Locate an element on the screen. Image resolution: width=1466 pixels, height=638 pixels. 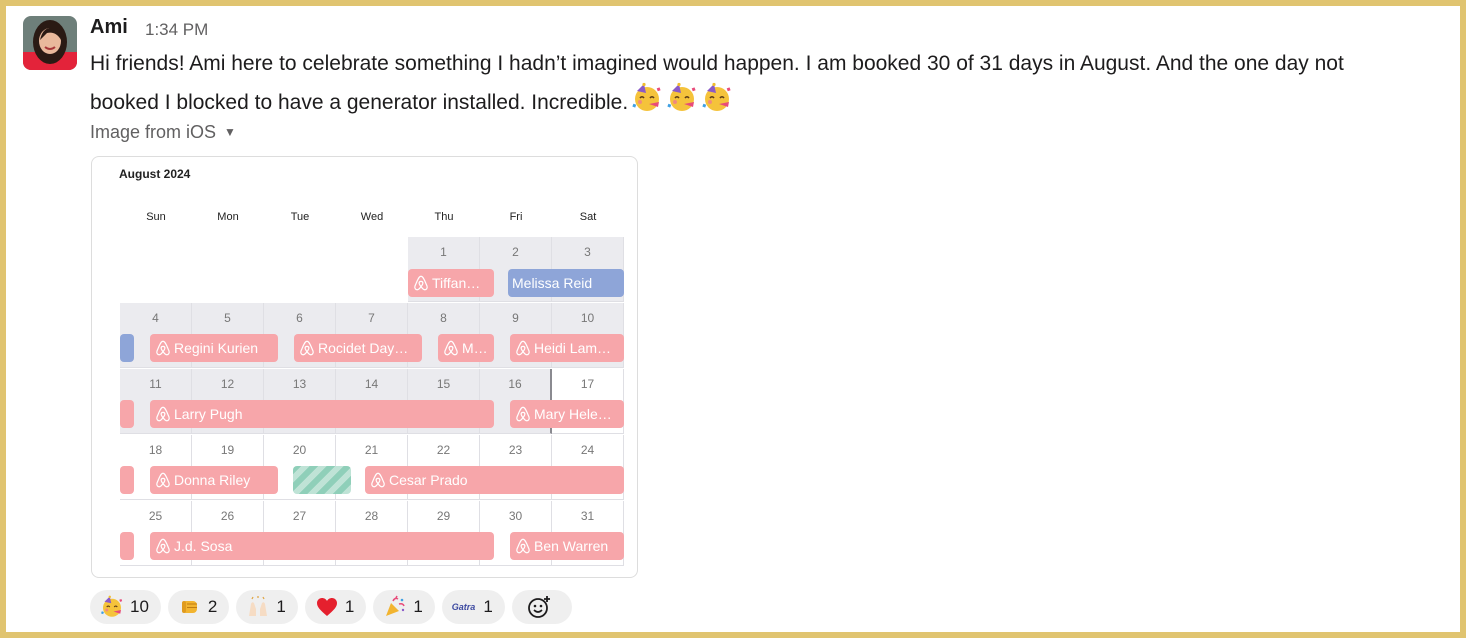
weekday-header: Wed is located at coordinates (372, 217).